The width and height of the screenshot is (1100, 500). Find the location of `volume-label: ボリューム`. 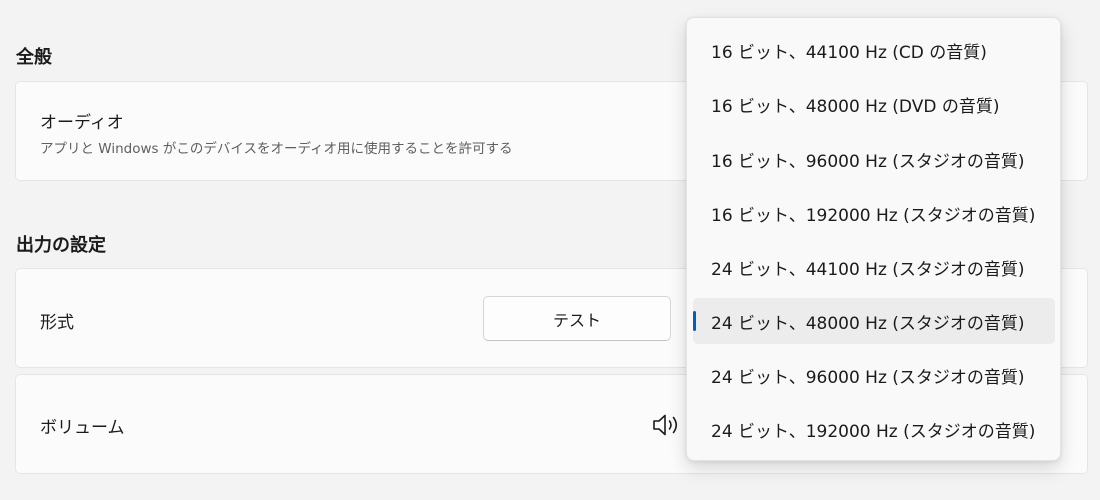

volume-label: ボリューム is located at coordinates (82, 428).